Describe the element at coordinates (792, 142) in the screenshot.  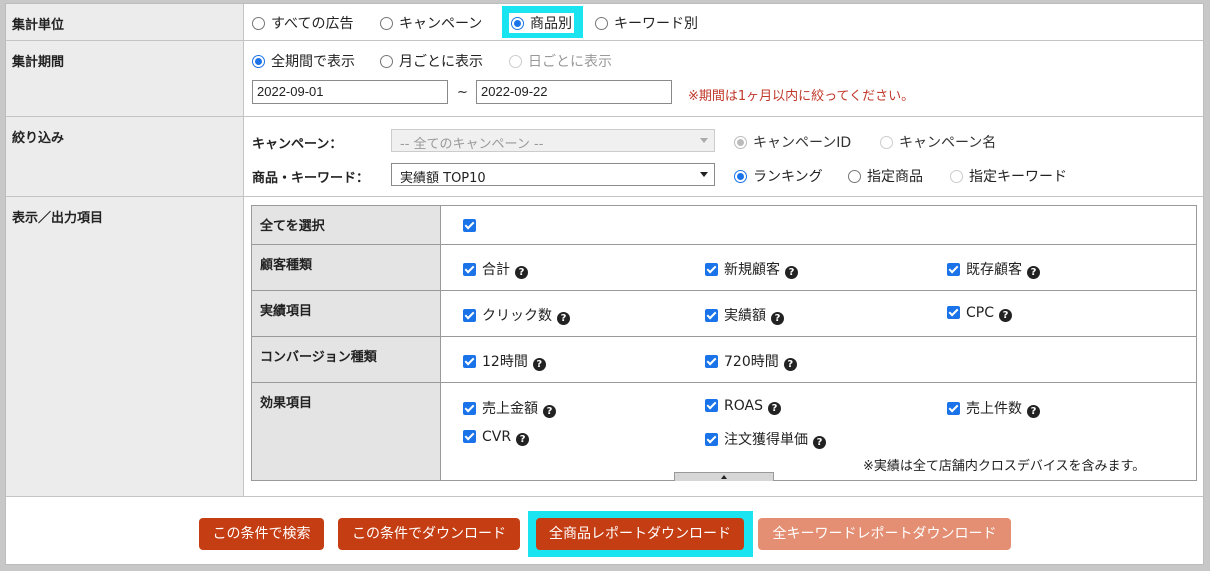
I see `radio-campaign-id: キャンペーンID` at that location.